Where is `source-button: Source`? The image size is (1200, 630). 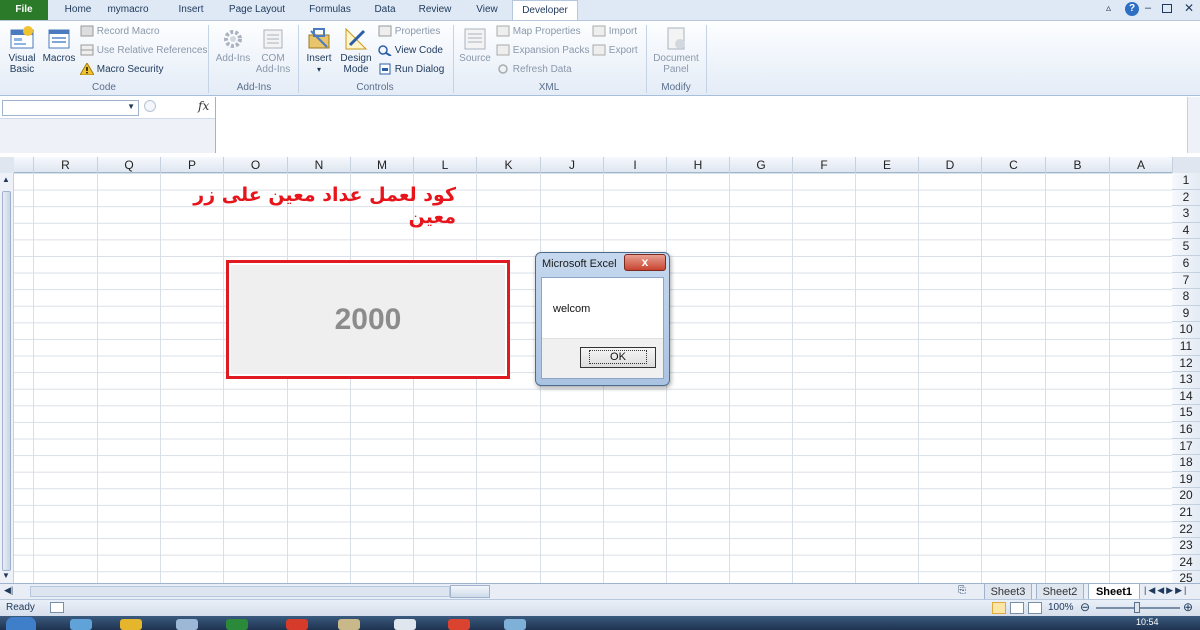 source-button: Source is located at coordinates (475, 44).